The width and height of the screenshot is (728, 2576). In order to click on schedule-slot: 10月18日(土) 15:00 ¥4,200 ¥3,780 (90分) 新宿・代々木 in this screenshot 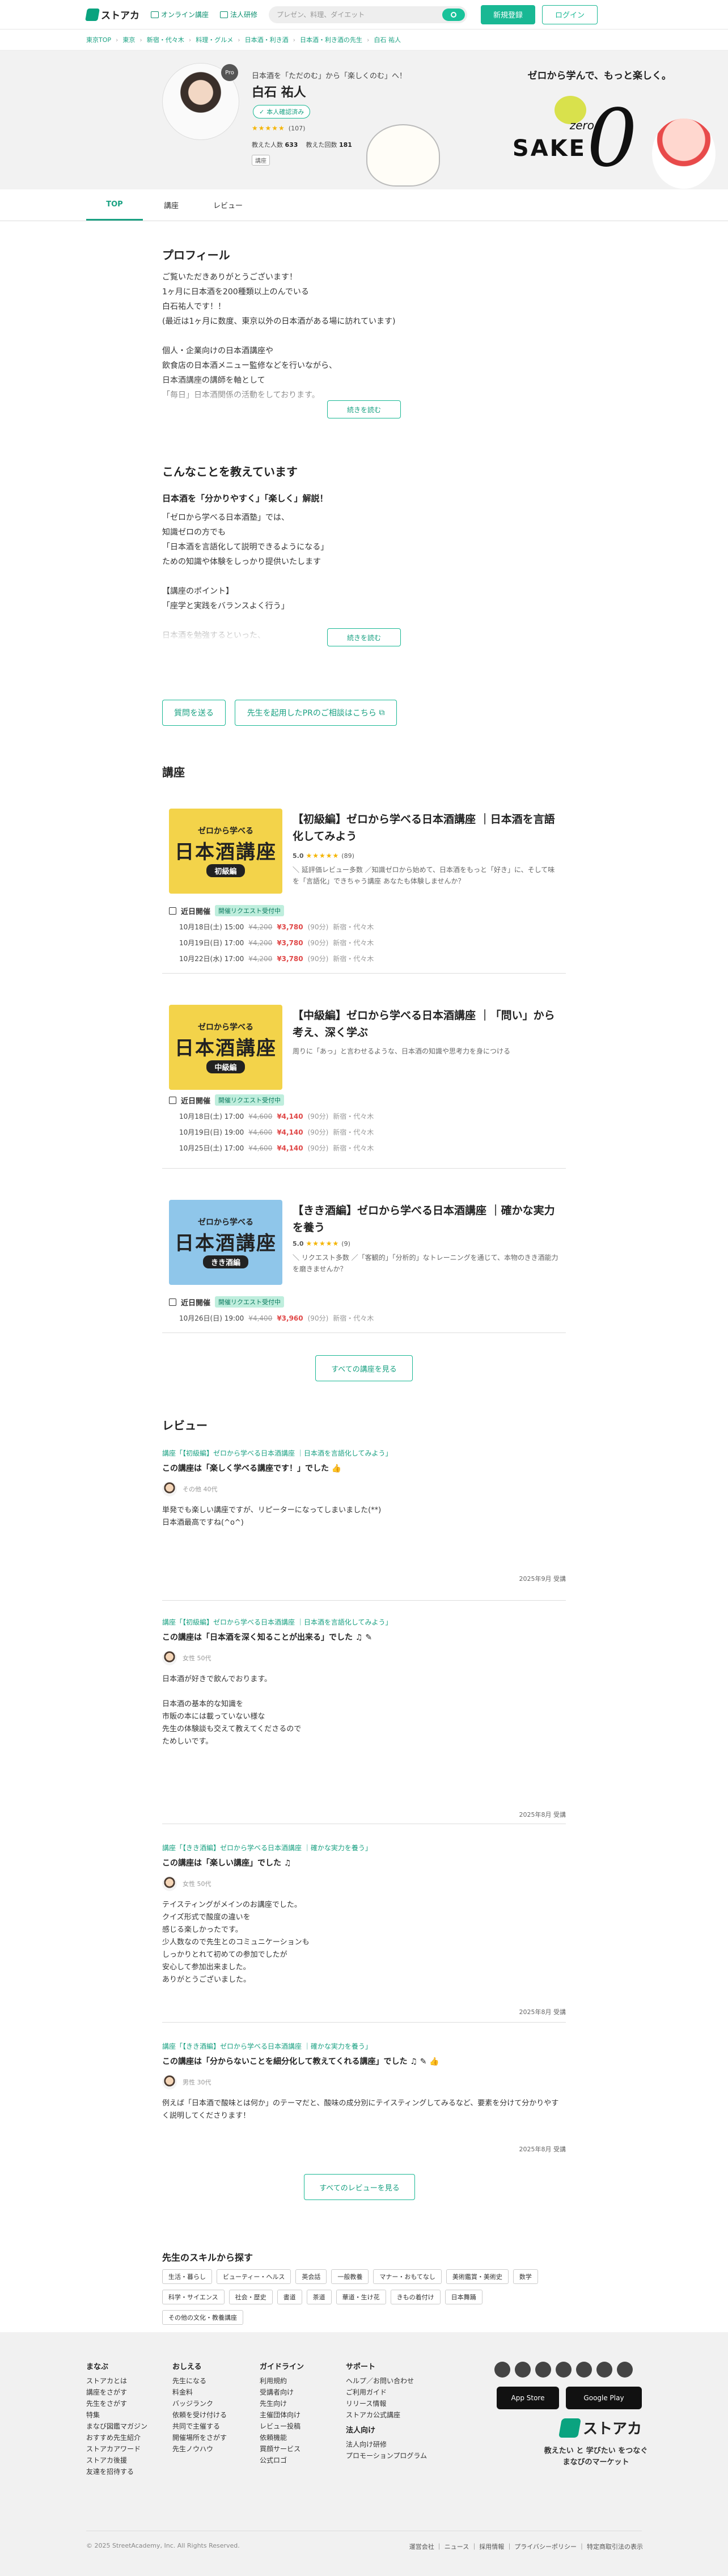, I will do `click(276, 927)`.